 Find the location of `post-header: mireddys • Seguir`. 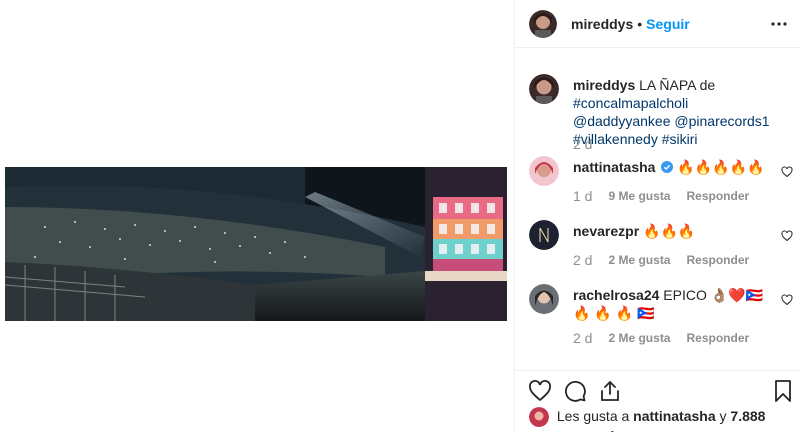

post-header: mireddys • Seguir is located at coordinates (657, 24).